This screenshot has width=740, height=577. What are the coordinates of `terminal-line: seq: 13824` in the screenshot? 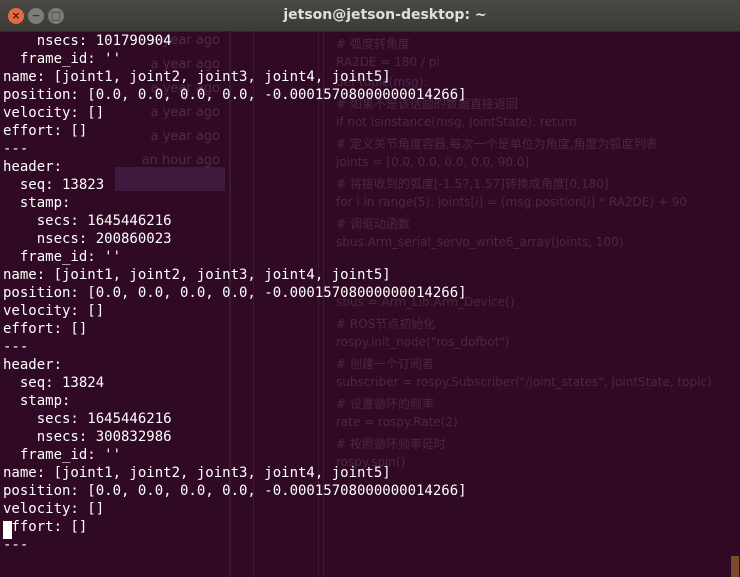 It's located at (54, 383).